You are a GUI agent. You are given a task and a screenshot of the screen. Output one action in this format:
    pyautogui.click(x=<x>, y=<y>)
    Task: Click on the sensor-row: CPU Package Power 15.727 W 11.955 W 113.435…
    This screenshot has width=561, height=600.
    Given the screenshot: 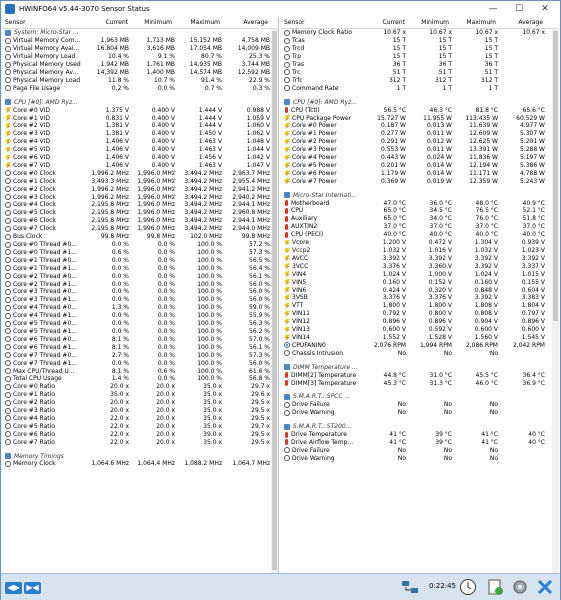 What is the action you would take?
    pyautogui.click(x=420, y=118)
    